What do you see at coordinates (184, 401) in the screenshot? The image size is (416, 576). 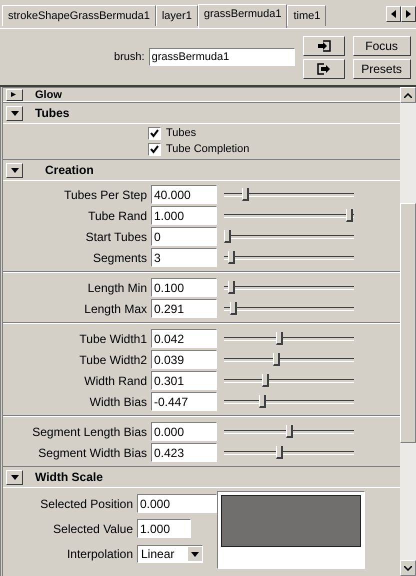 I see `value-field: -0.447` at bounding box center [184, 401].